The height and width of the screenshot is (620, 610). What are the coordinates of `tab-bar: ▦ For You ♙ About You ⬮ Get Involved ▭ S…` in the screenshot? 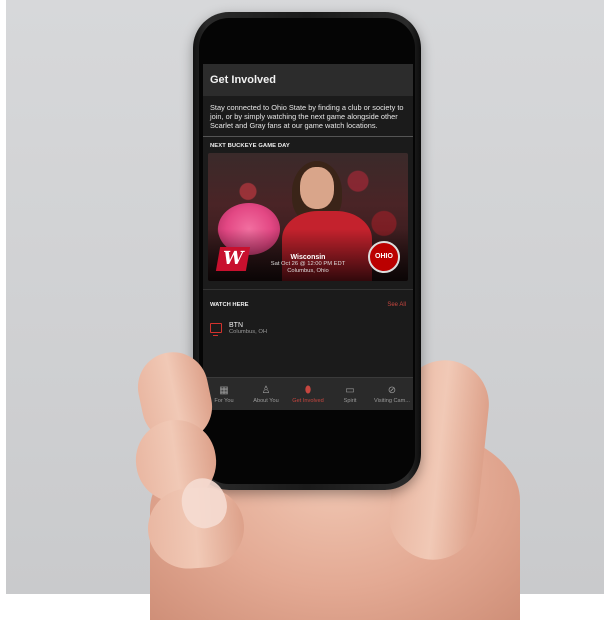 It's located at (308, 393).